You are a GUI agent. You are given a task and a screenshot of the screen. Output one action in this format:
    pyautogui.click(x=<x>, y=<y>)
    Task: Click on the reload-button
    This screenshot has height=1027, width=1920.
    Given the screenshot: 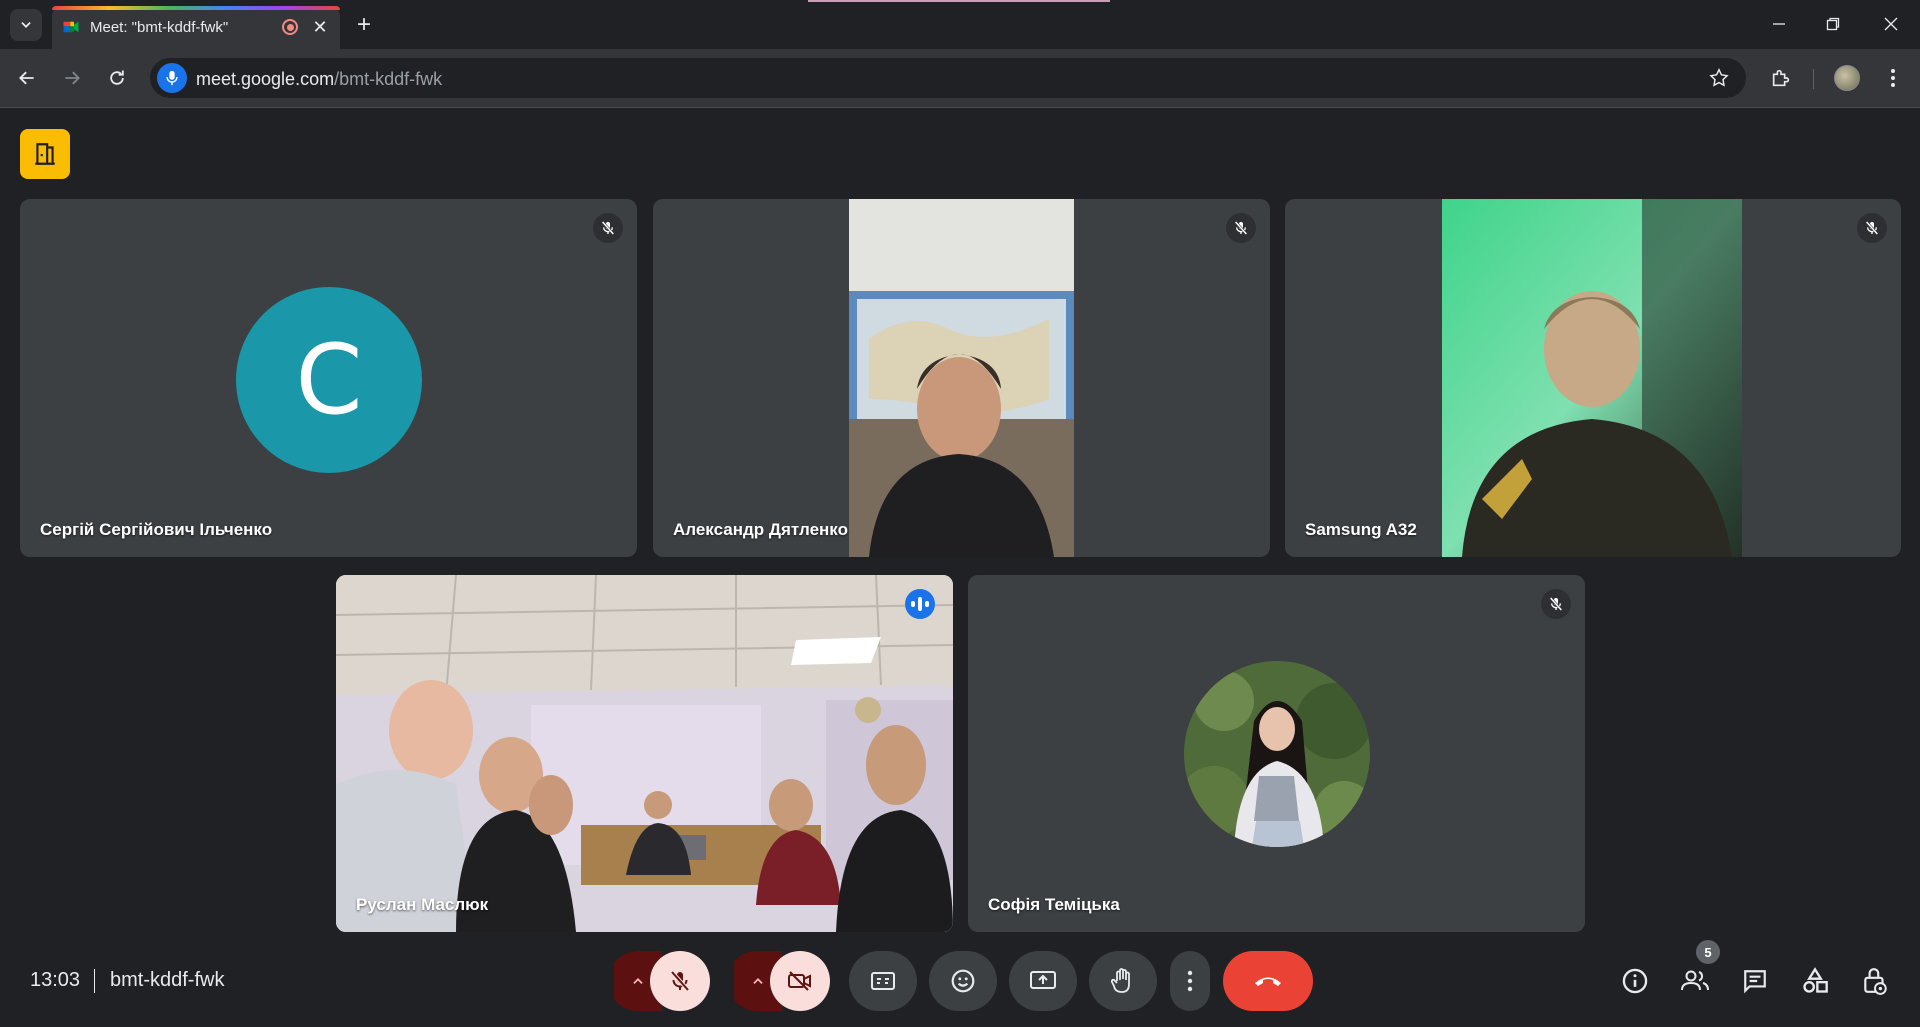 What is the action you would take?
    pyautogui.click(x=117, y=78)
    